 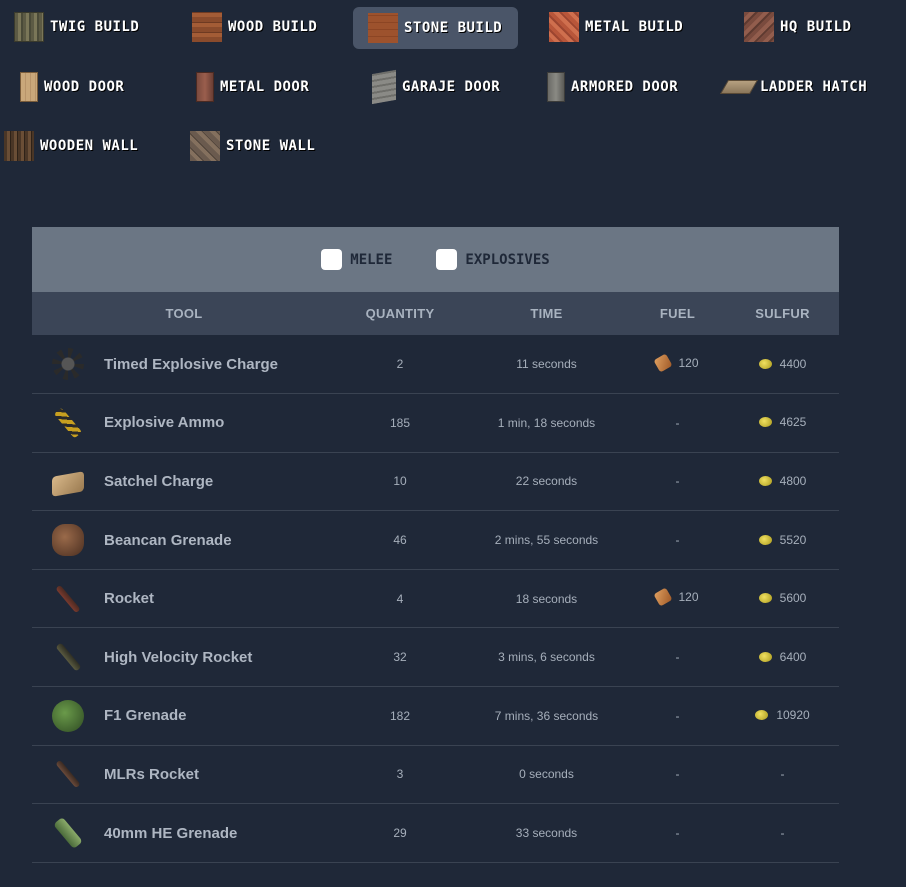 I want to click on tool-cell: 40mm HE Grenade, so click(x=184, y=833).